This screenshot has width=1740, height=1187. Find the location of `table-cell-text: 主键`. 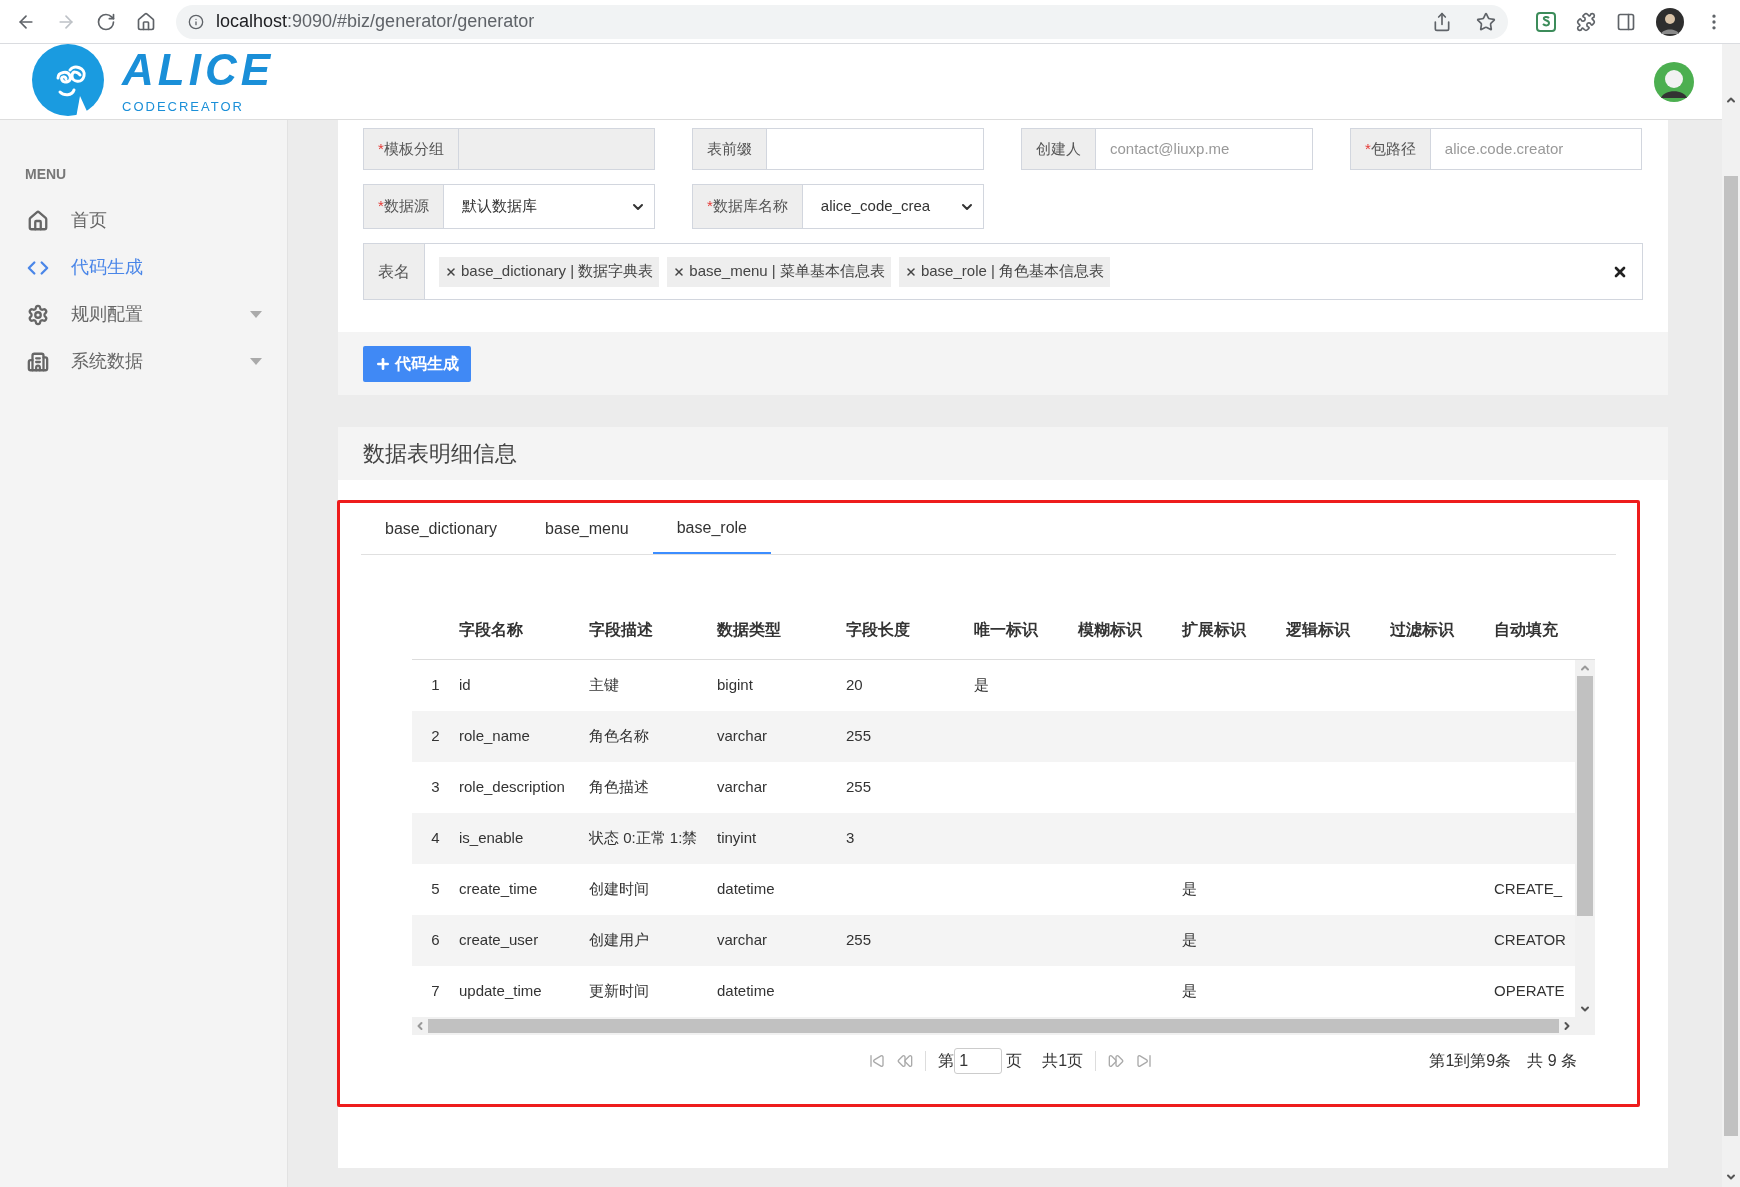

table-cell-text: 主键 is located at coordinates (604, 685).